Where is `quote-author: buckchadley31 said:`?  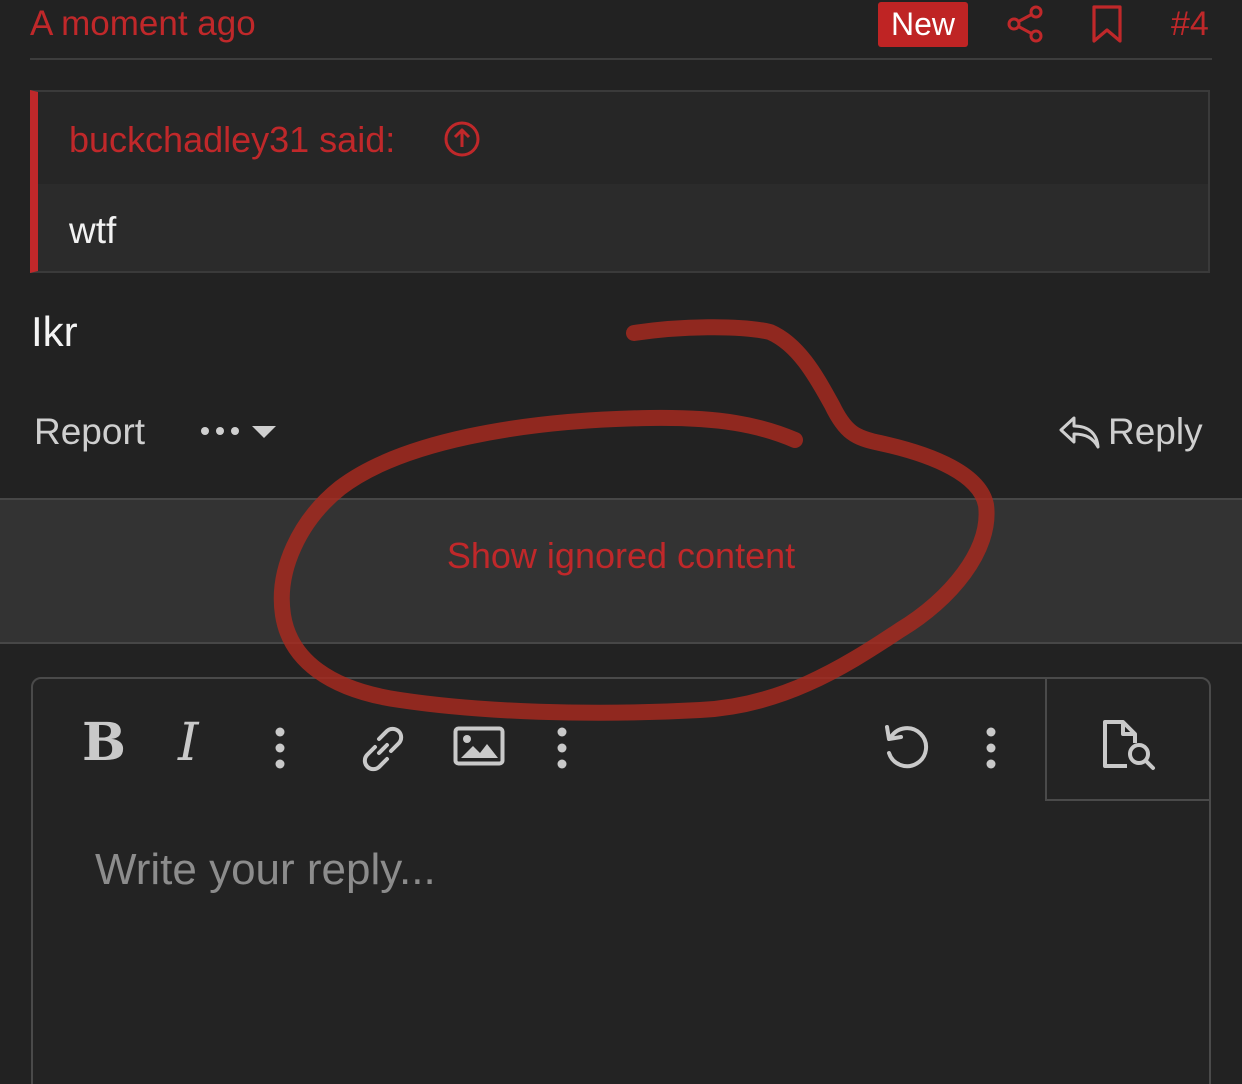
quote-author: buckchadley31 said: is located at coordinates (232, 140).